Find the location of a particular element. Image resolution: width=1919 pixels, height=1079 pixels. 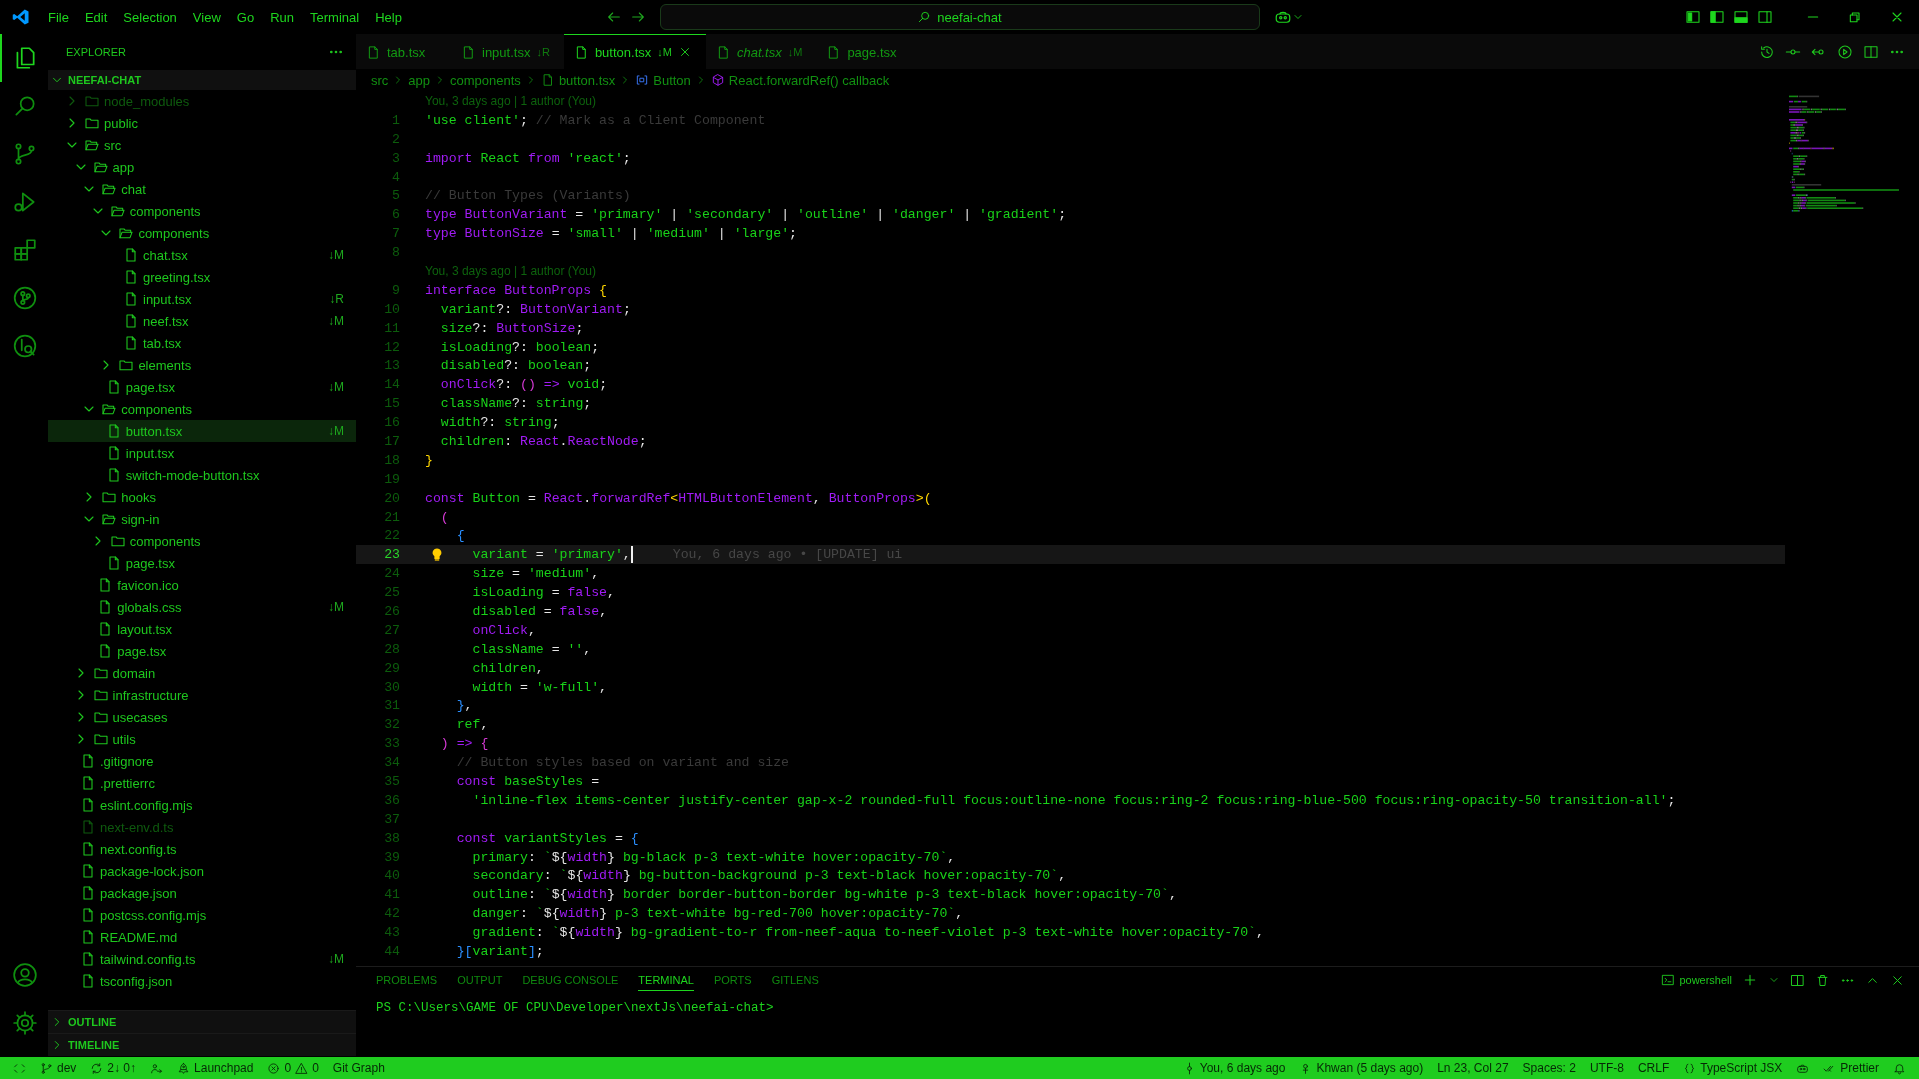

status-item: Launchpad is located at coordinates (215, 1068).